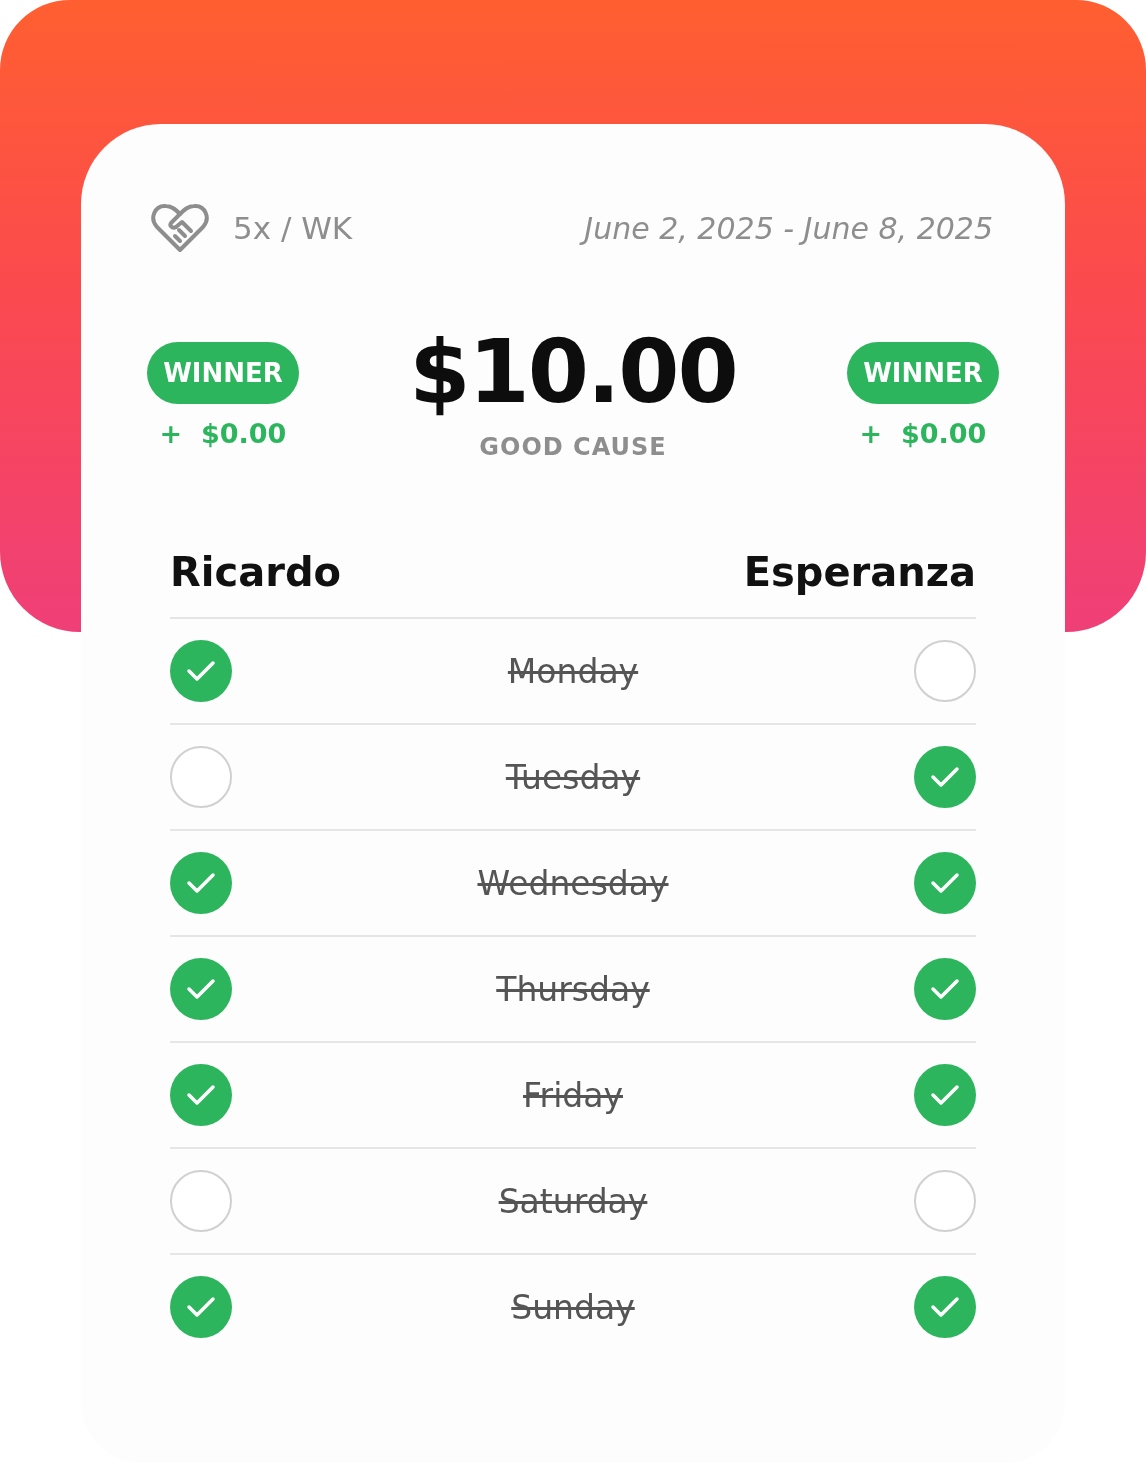  Describe the element at coordinates (573, 1307) in the screenshot. I see `day-label: Sunday` at that location.